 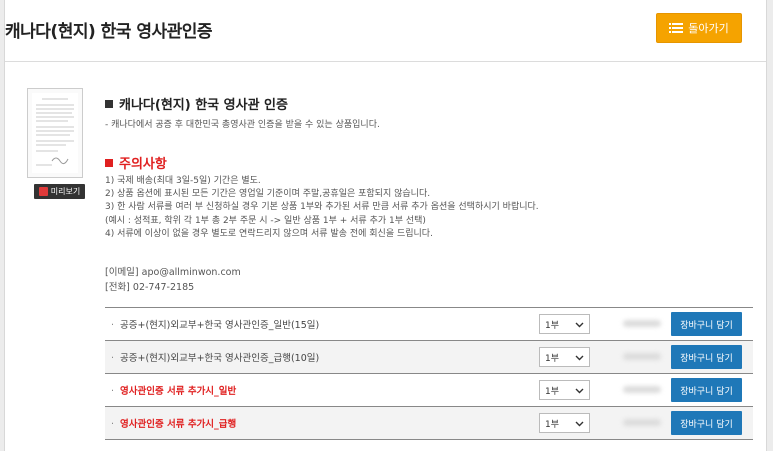 I want to click on page-header: 캐나다(현지) 한국 영사관인증 돌아가기, so click(x=385, y=31).